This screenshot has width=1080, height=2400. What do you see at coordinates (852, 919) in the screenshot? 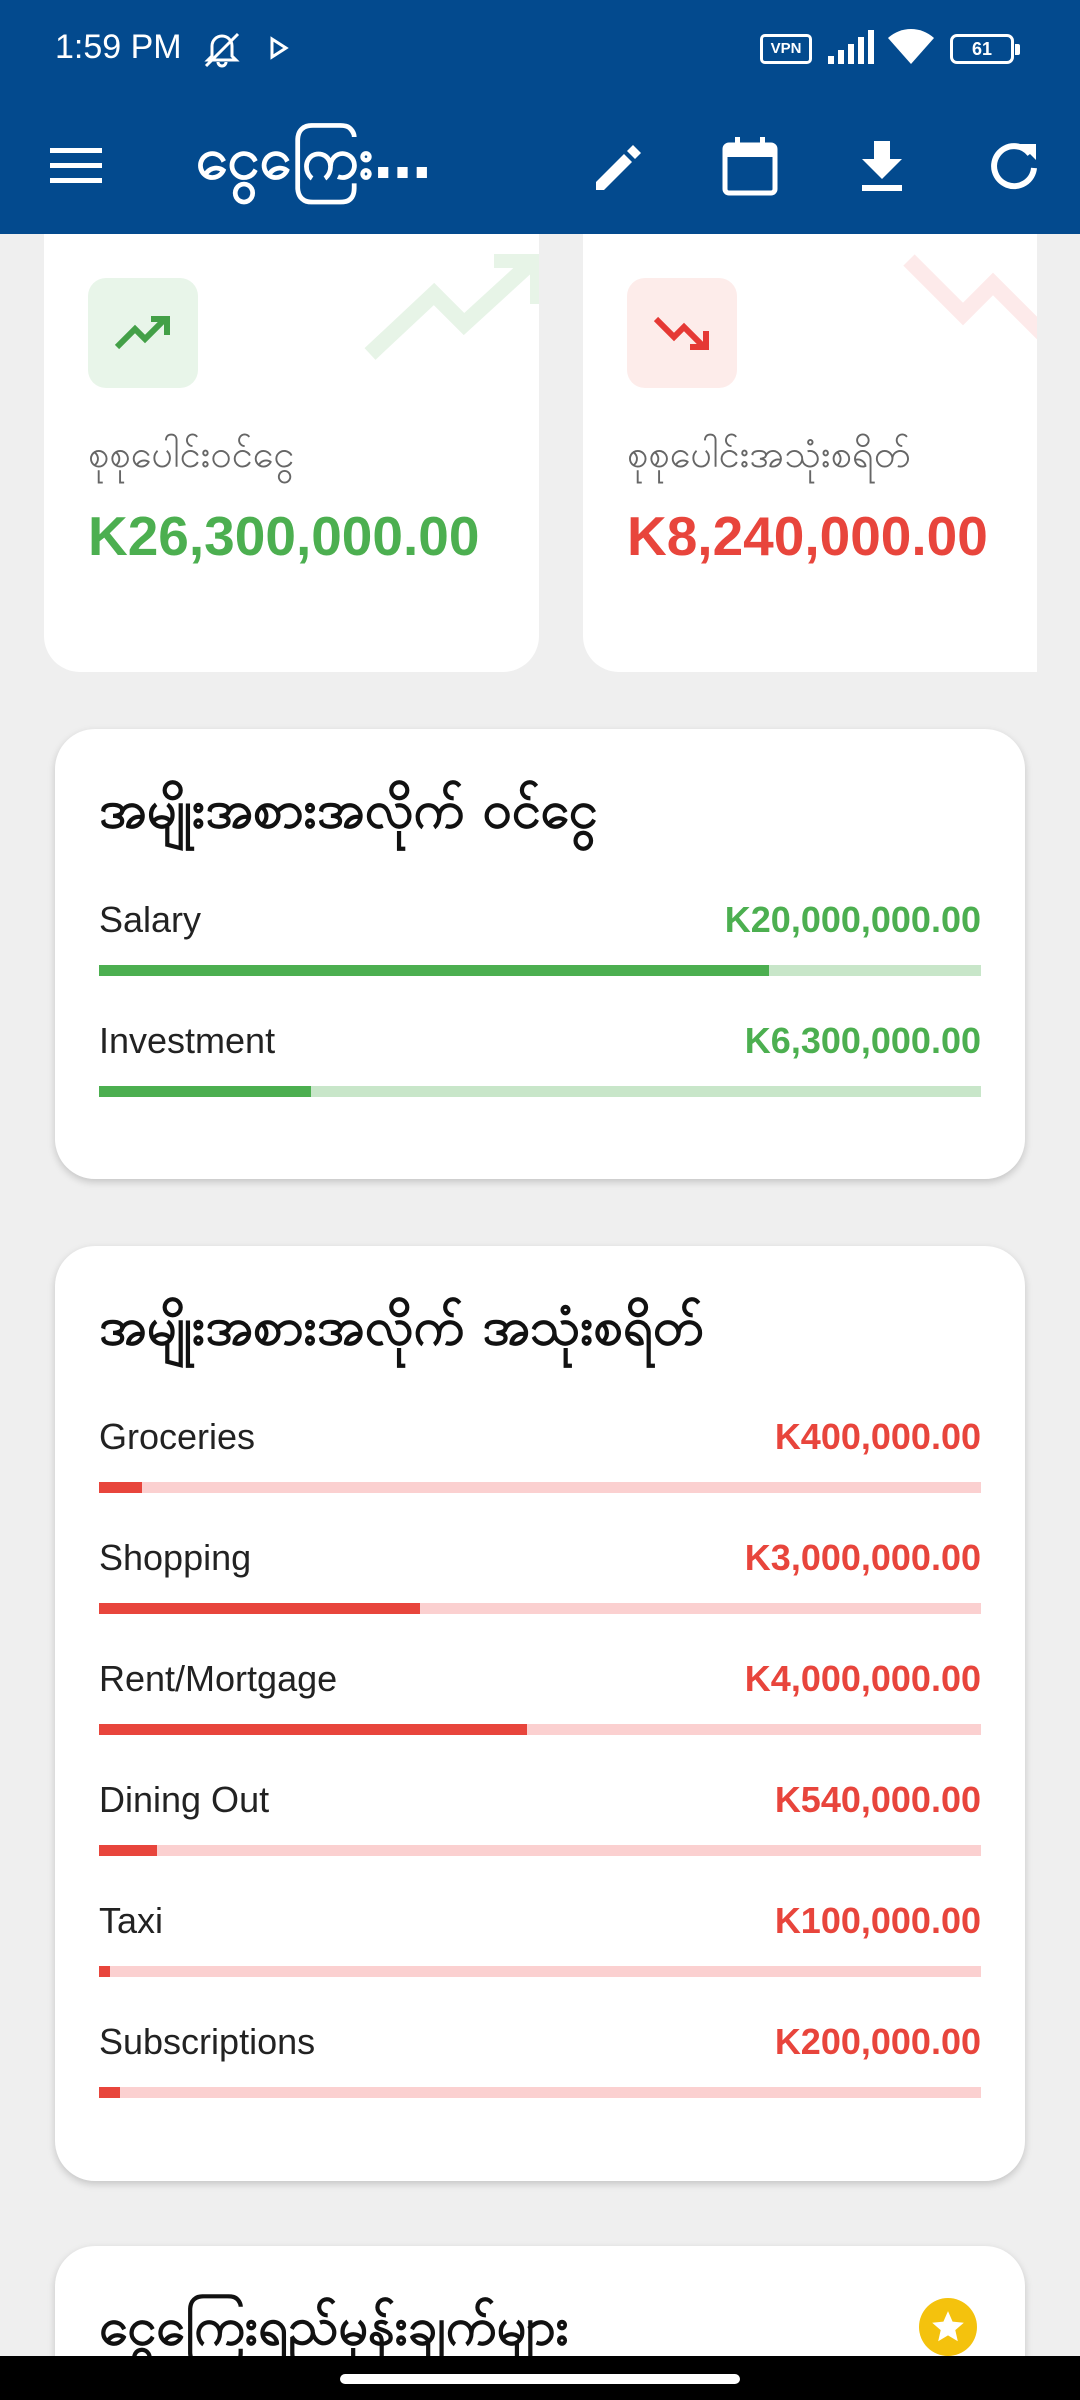
I see `category-amount: K20,000,000.00` at bounding box center [852, 919].